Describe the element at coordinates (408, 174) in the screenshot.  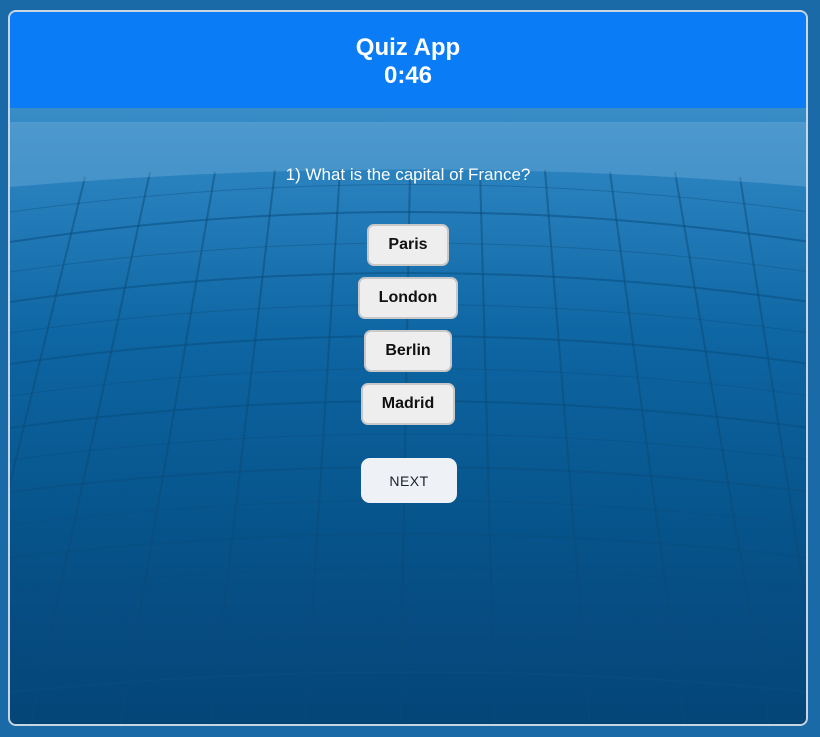
I see `question-text: 1) What is the capital of France?` at that location.